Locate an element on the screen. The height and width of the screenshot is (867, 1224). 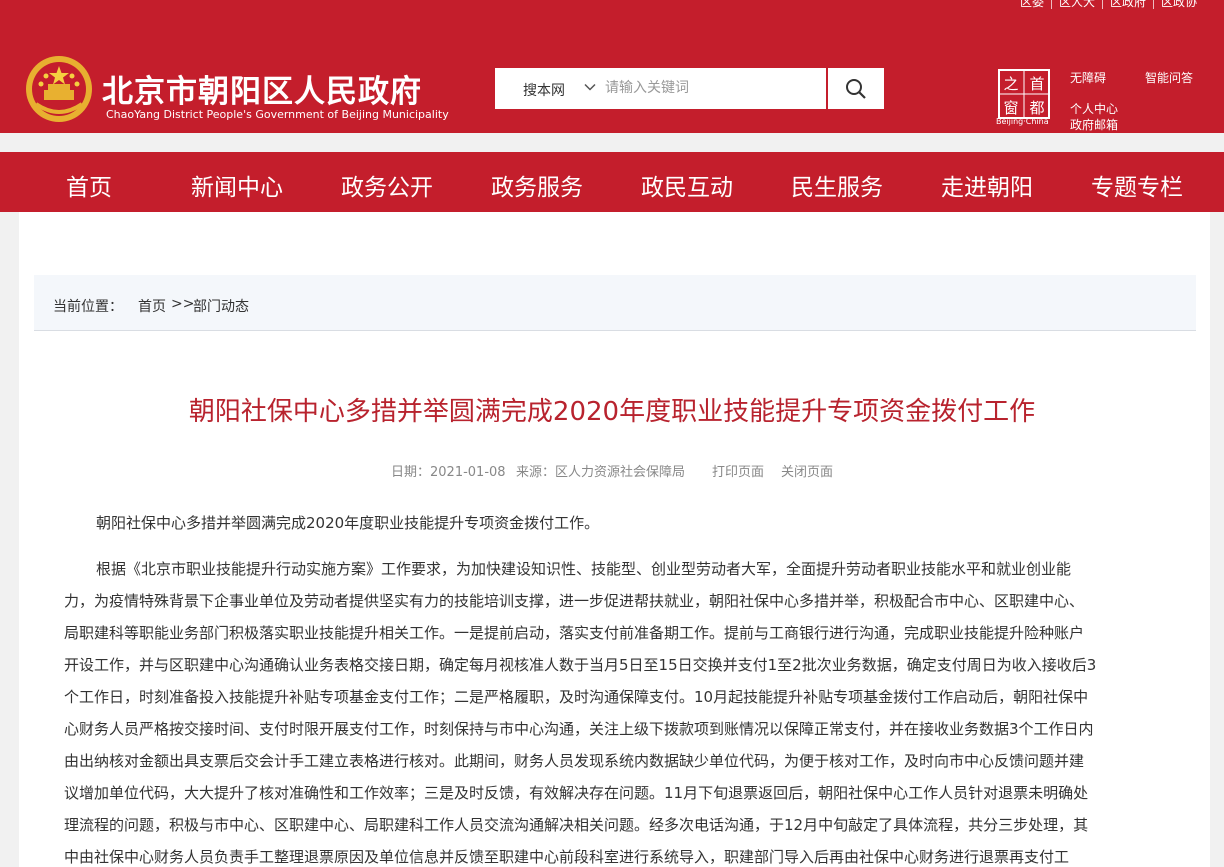
gov-mail-link: 政府邮箱 is located at coordinates (1094, 124).